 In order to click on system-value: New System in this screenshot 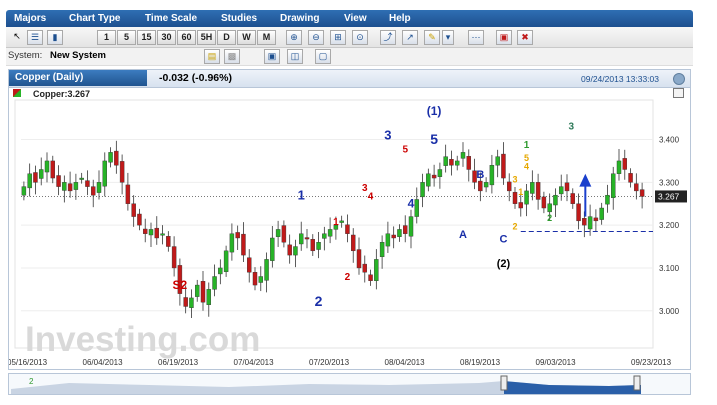, I will do `click(78, 55)`.